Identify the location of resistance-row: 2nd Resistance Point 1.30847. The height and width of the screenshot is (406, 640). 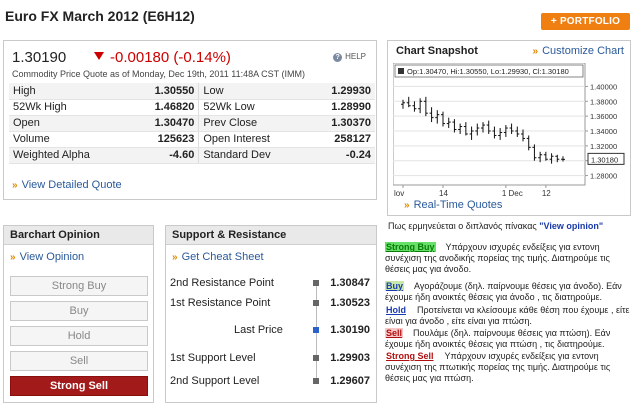
(270, 285).